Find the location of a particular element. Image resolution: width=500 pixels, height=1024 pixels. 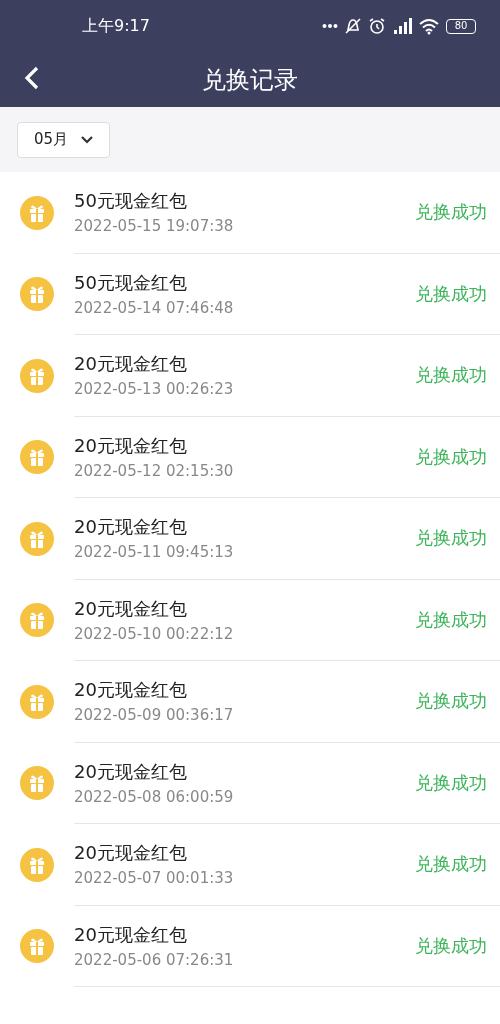

more-dots-icon is located at coordinates (330, 26).